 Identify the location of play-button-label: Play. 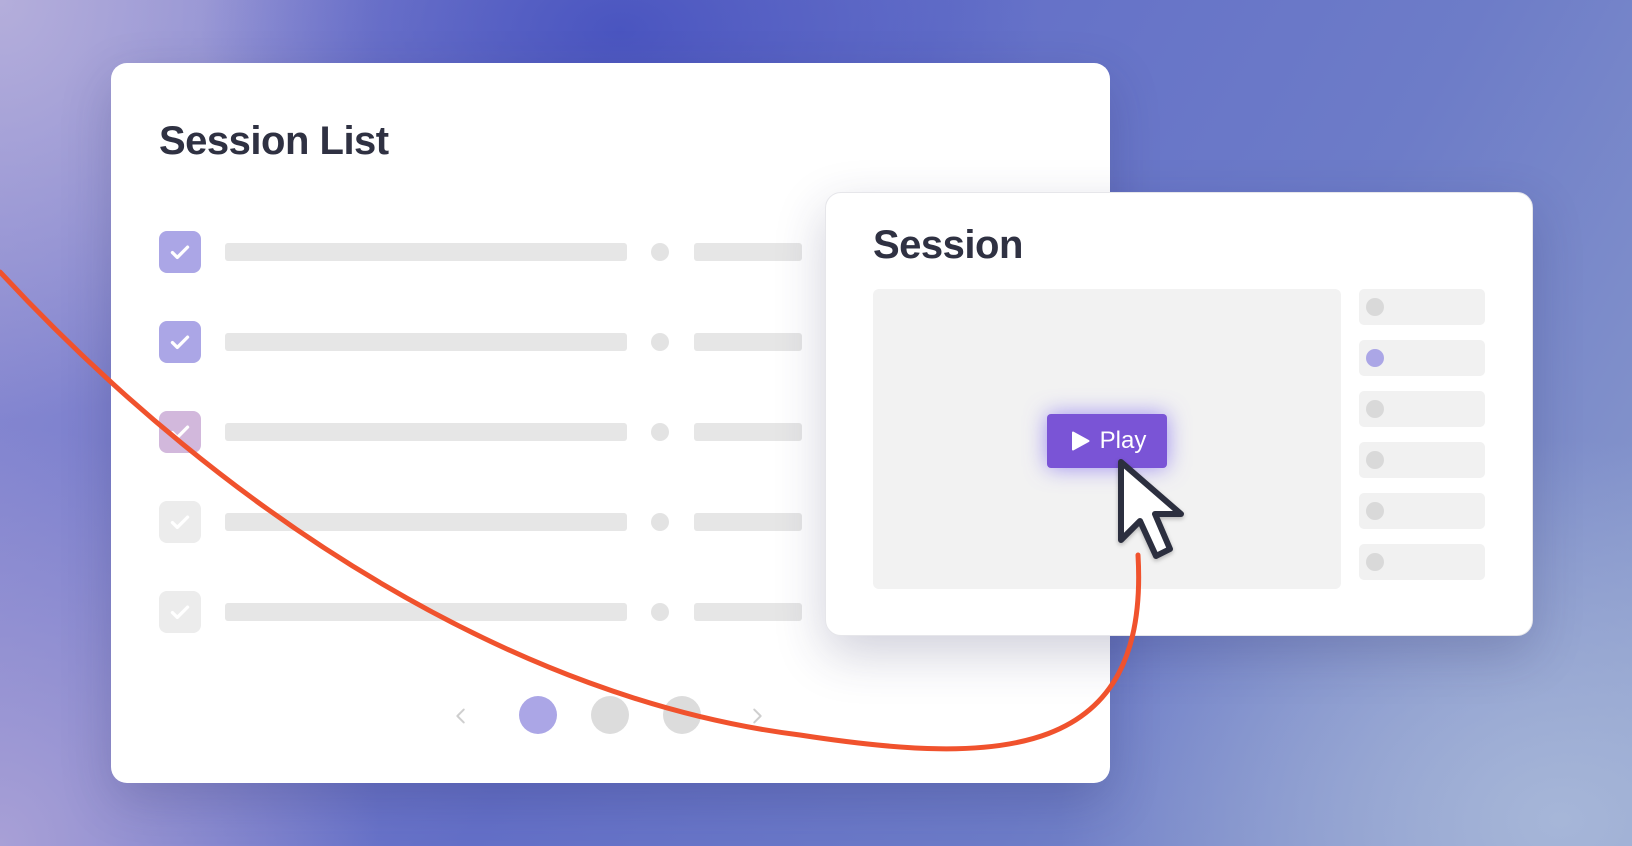
(1123, 440).